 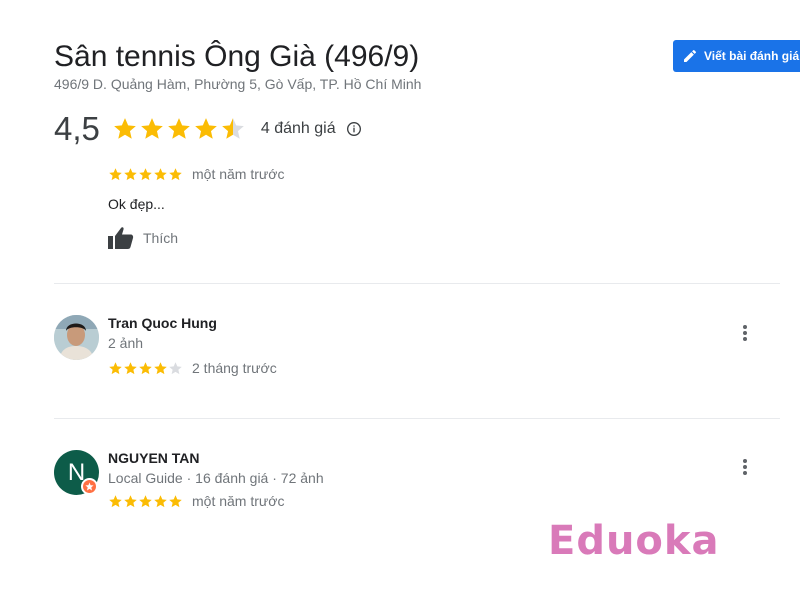 What do you see at coordinates (234, 368) in the screenshot?
I see `review-time: 2 tháng trước` at bounding box center [234, 368].